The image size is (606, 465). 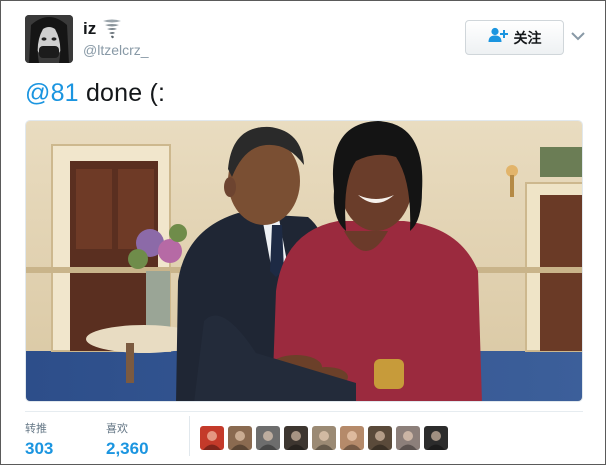 I want to click on tweet-body: done (:, so click(x=122, y=93).